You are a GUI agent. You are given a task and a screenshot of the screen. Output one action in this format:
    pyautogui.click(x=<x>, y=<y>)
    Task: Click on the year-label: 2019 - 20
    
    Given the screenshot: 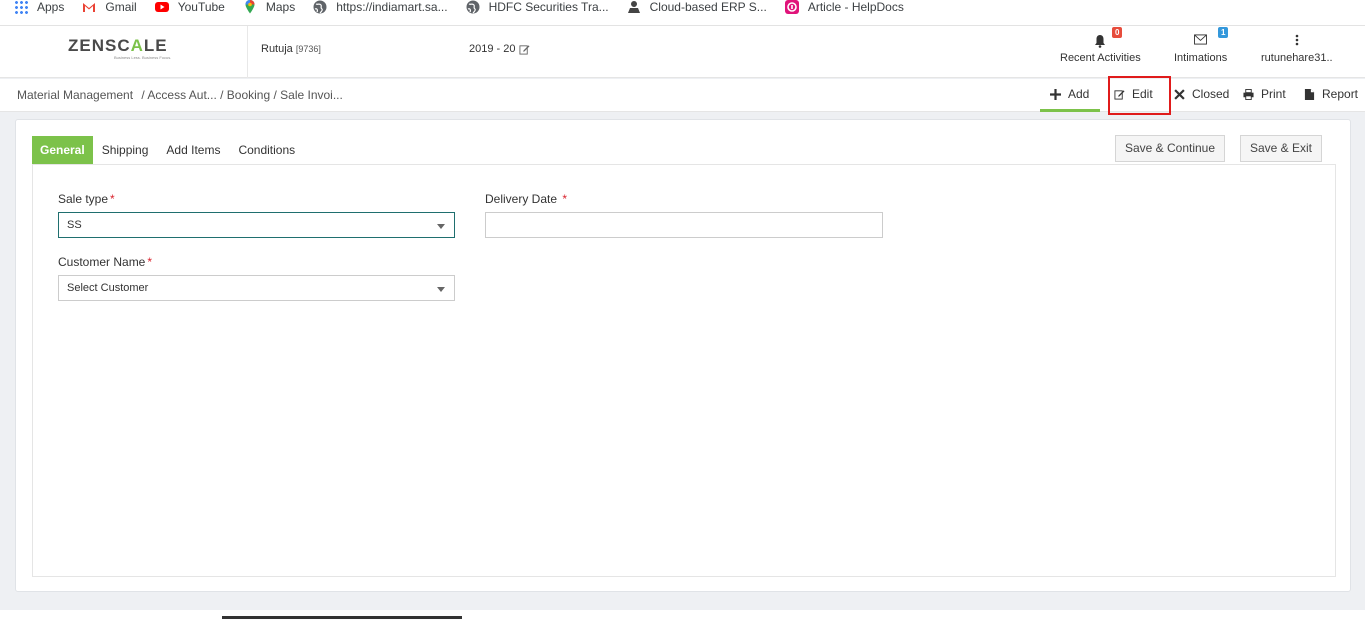 What is the action you would take?
    pyautogui.click(x=492, y=49)
    